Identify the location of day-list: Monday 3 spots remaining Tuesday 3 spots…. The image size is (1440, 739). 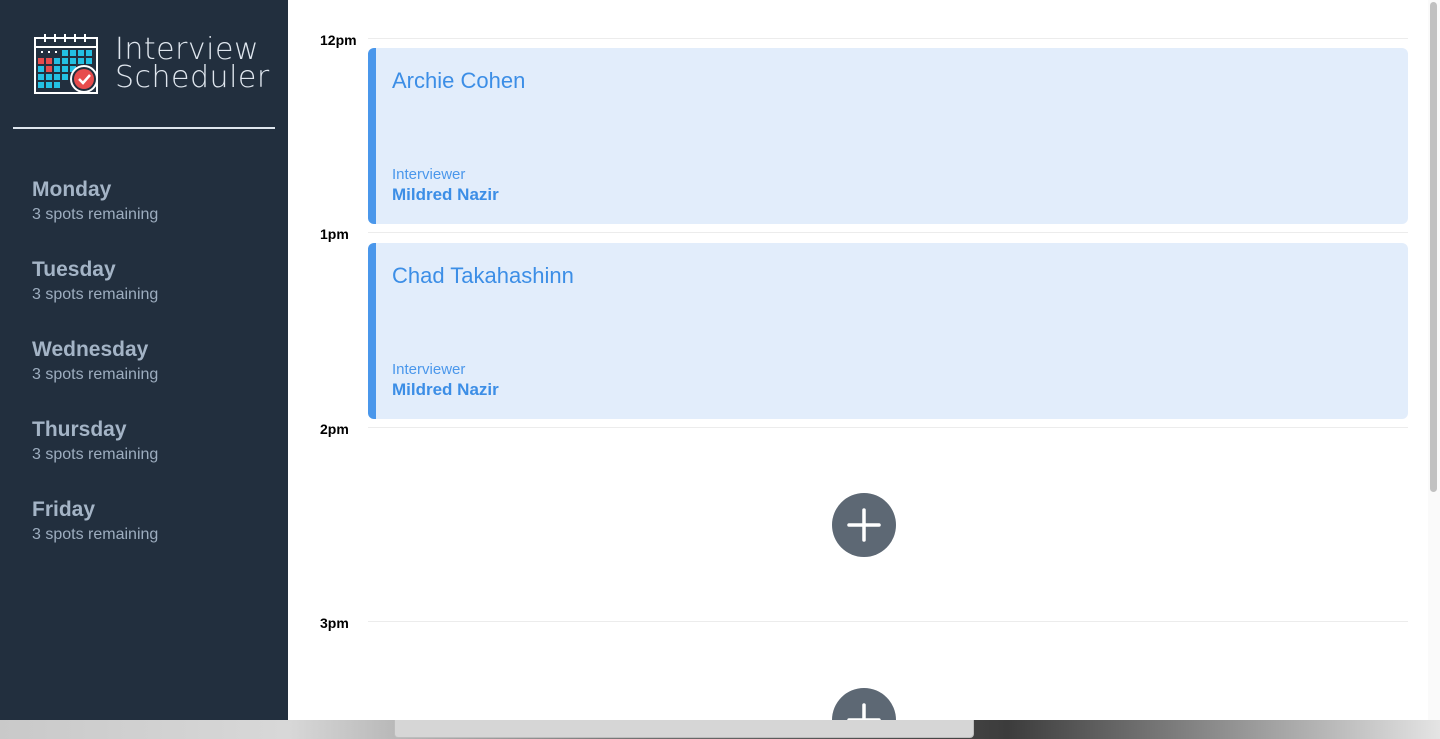
(144, 375).